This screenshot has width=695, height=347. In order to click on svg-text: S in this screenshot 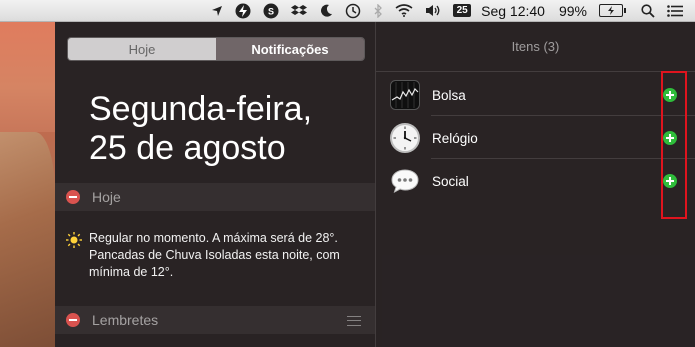, I will do `click(271, 11)`.